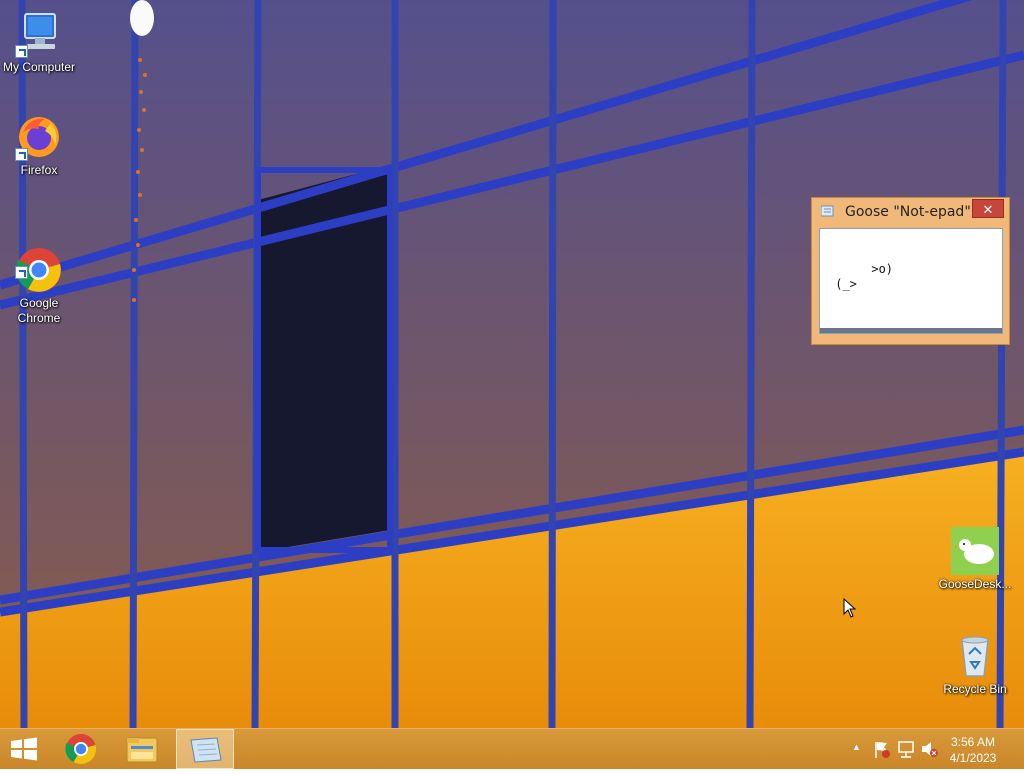 The image size is (1024, 774). What do you see at coordinates (39, 137) in the screenshot?
I see `firefox-icon` at bounding box center [39, 137].